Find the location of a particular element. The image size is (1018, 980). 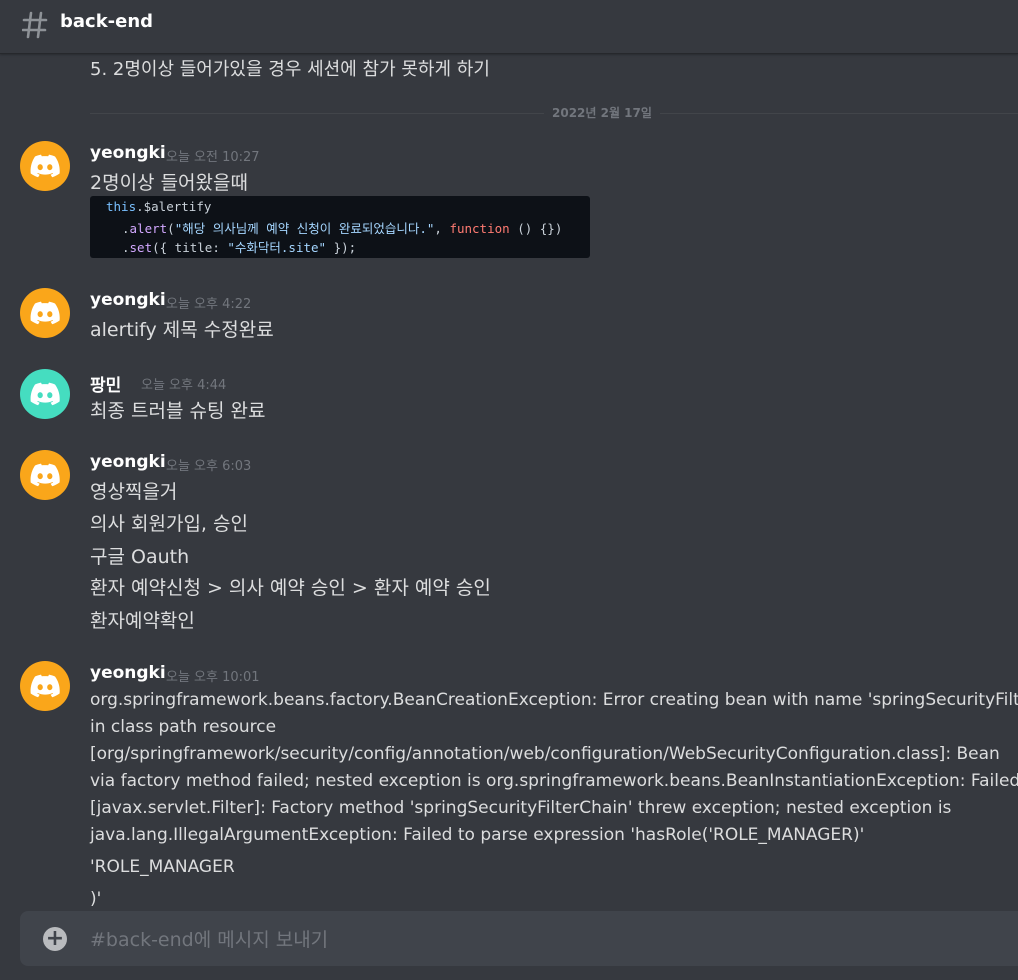

message-line: 5. 2명이상 들어가있을 경우 세션에 참가 못하게 하기 is located at coordinates (290, 69).